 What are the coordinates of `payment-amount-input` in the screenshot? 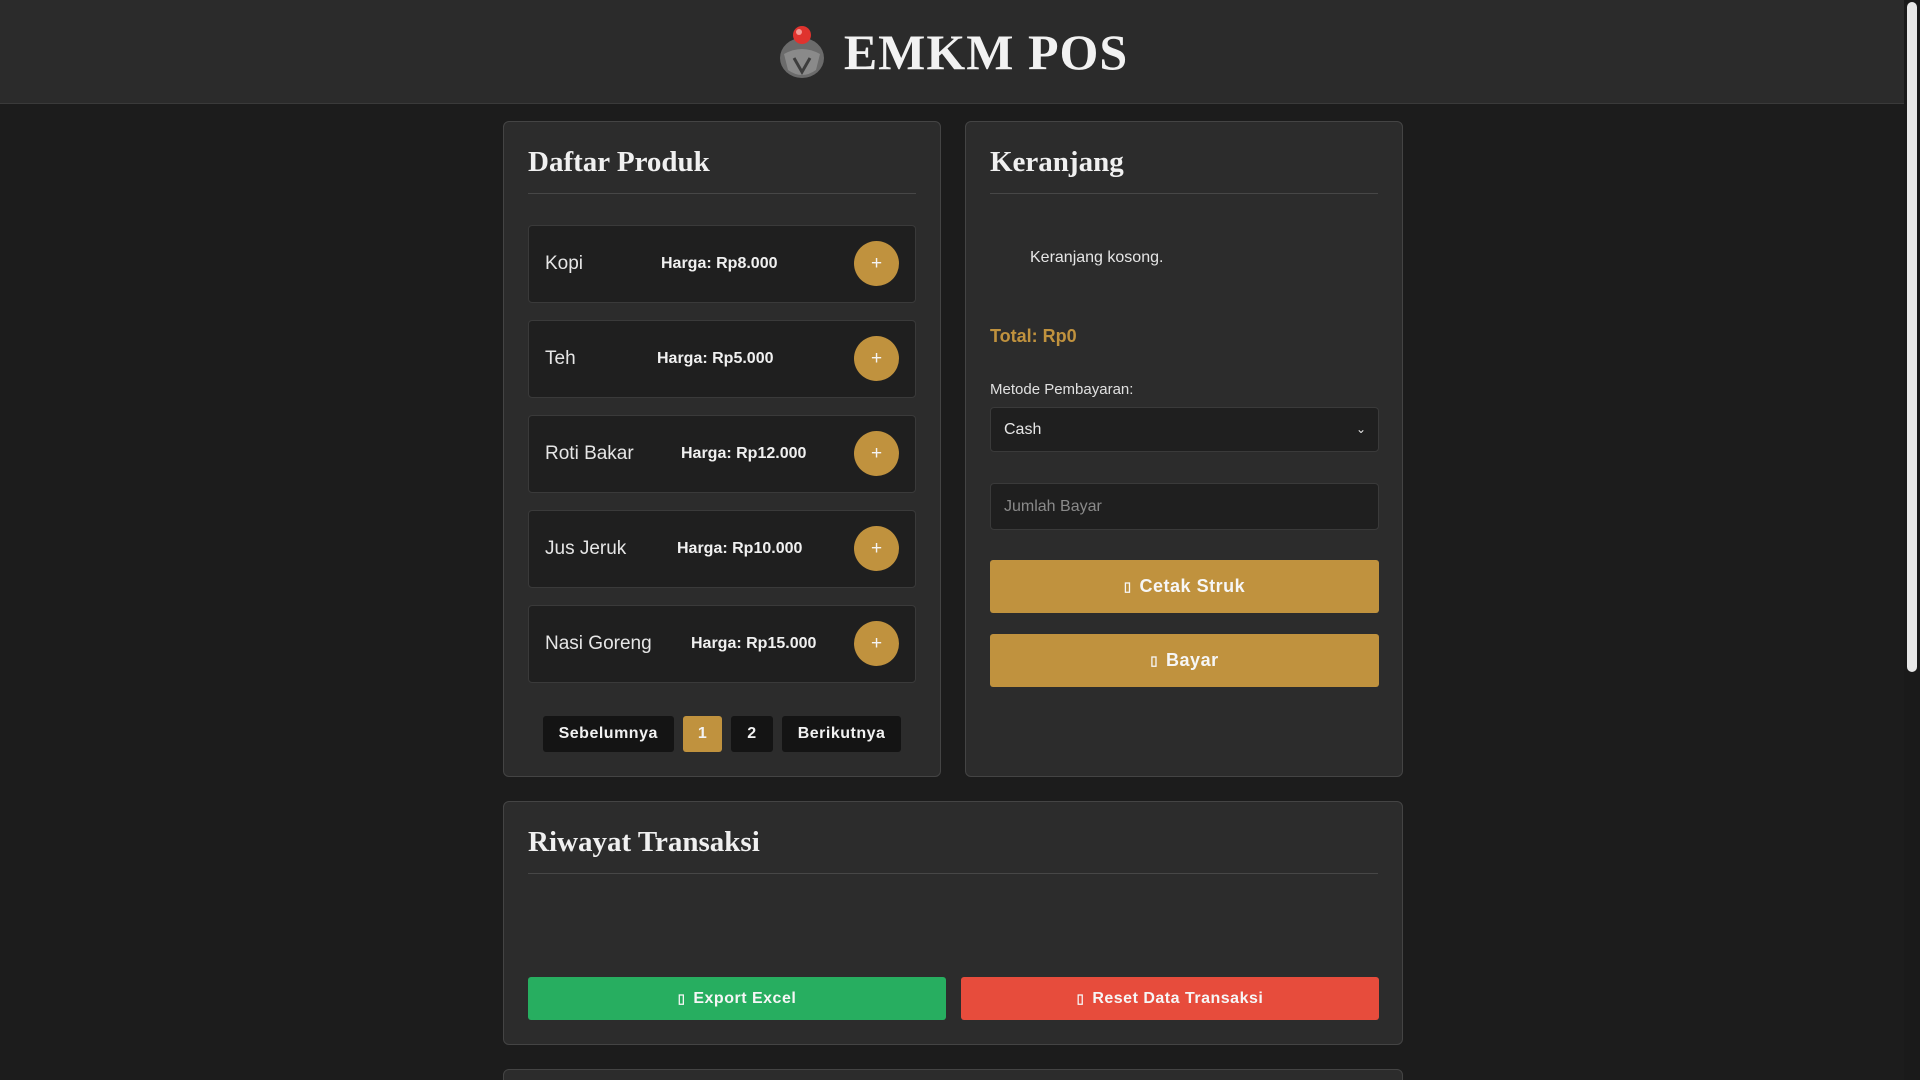 It's located at (1184, 506).